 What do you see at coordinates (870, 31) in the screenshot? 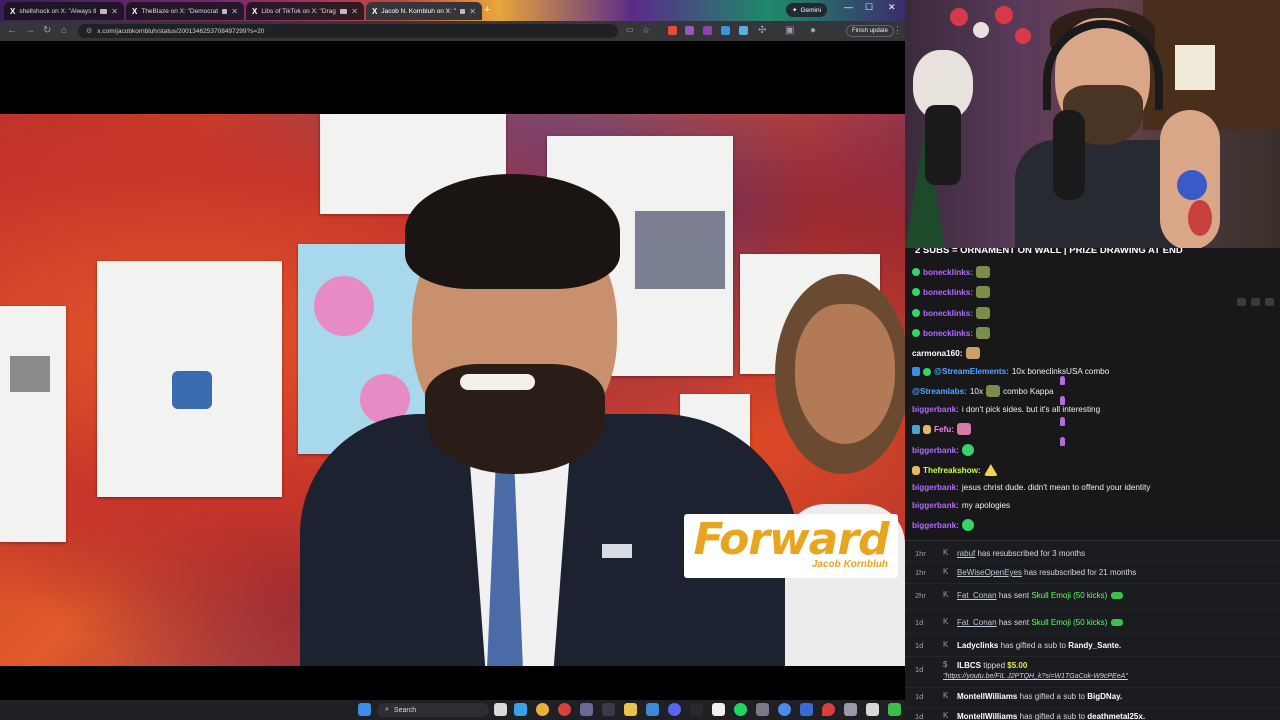
I see `finish-update-button: Finish update` at bounding box center [870, 31].